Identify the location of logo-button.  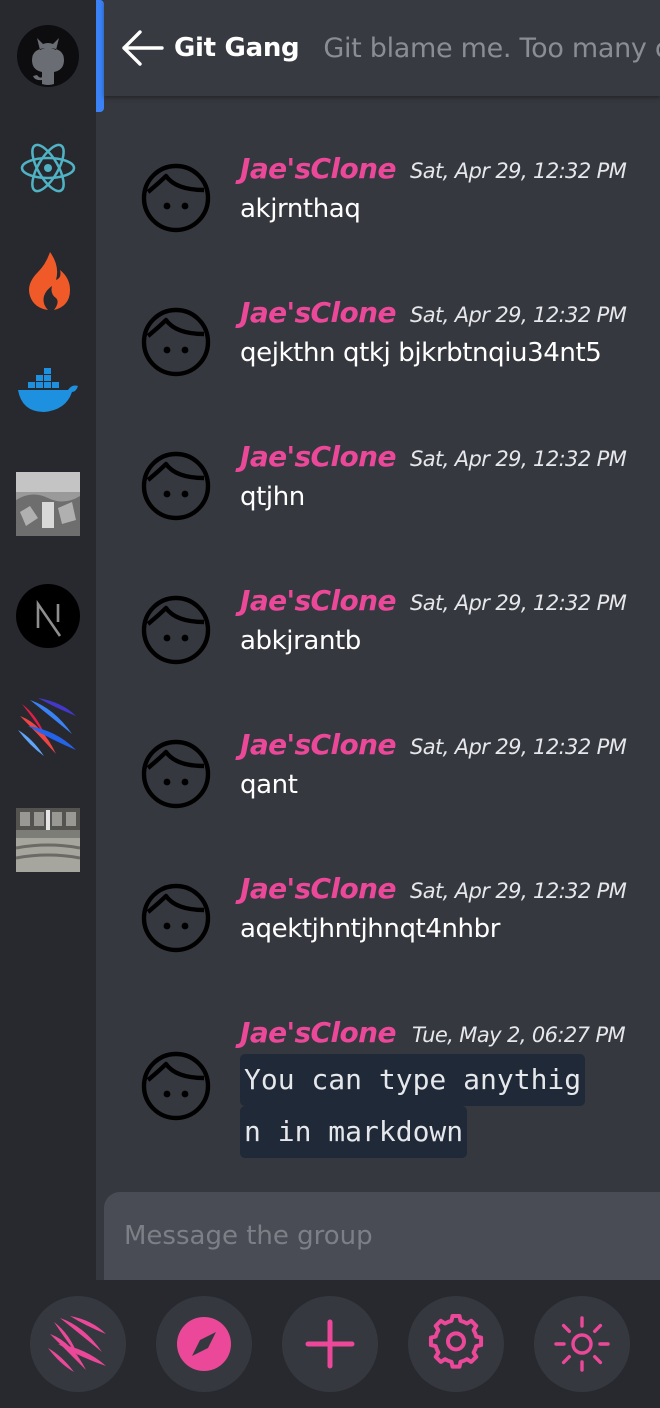
(78, 1344).